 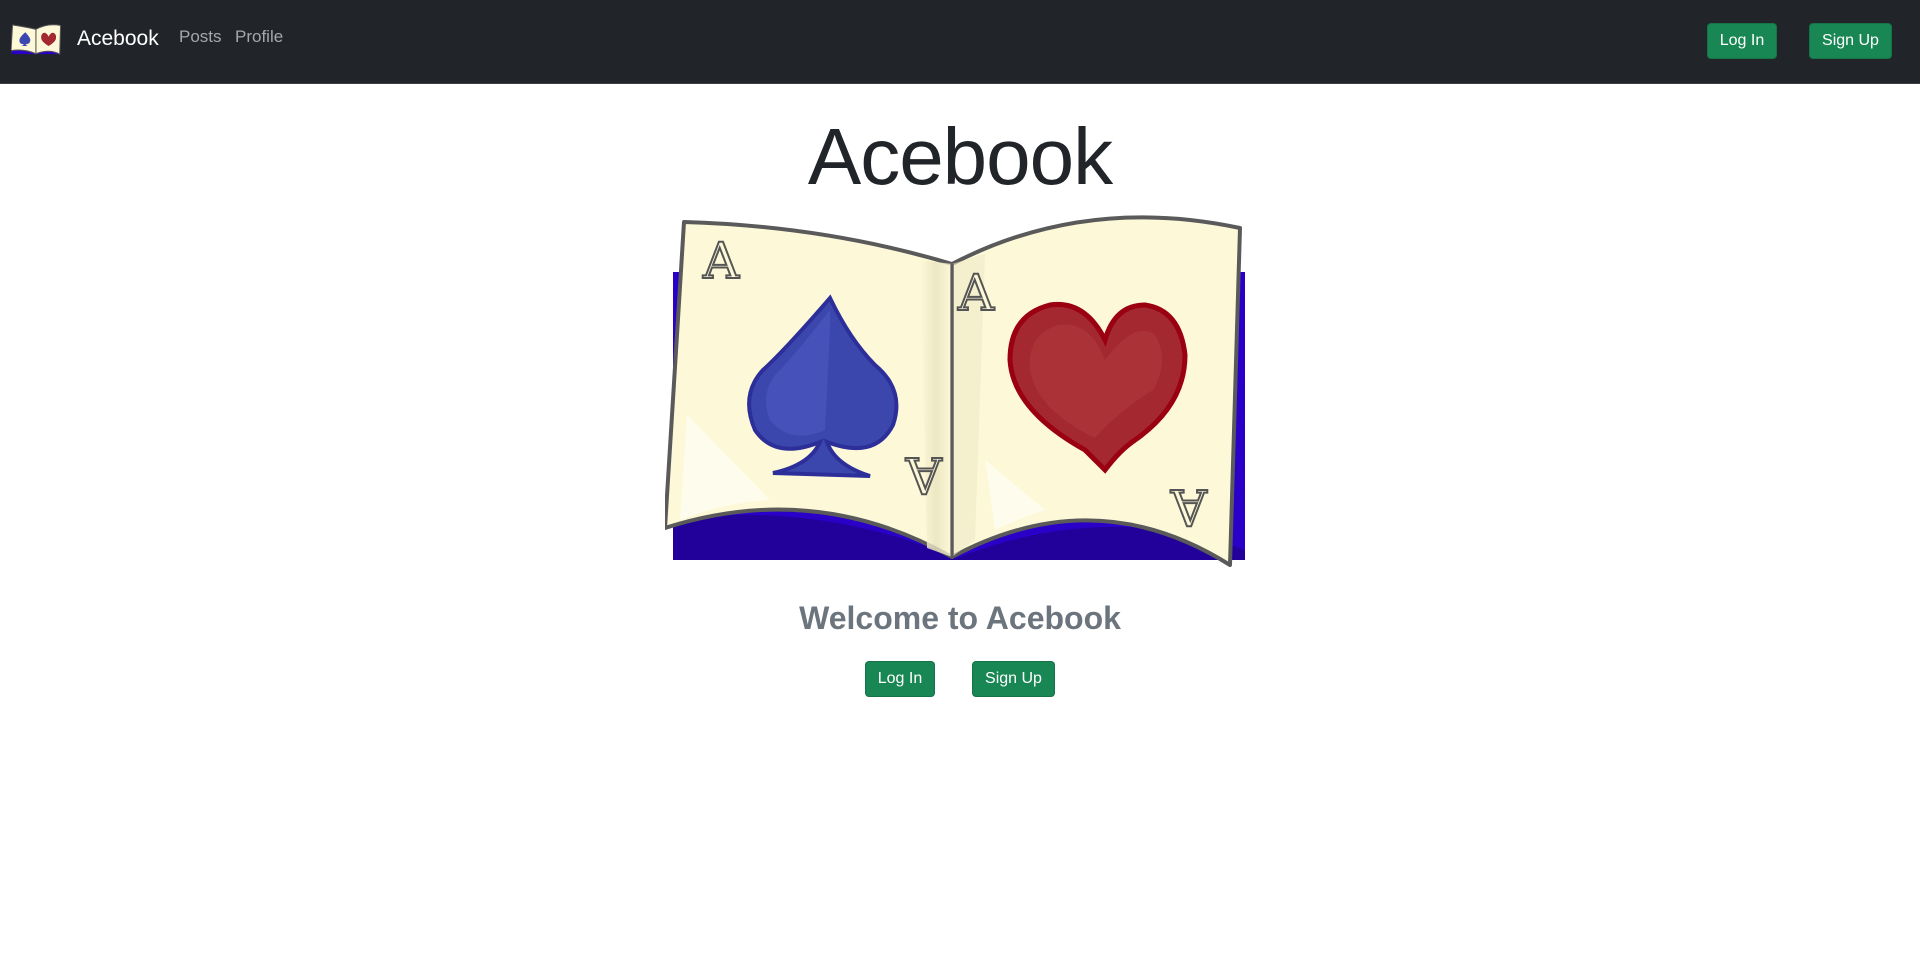 I want to click on welcome-heading: Welcome to Acebook, so click(x=960, y=618).